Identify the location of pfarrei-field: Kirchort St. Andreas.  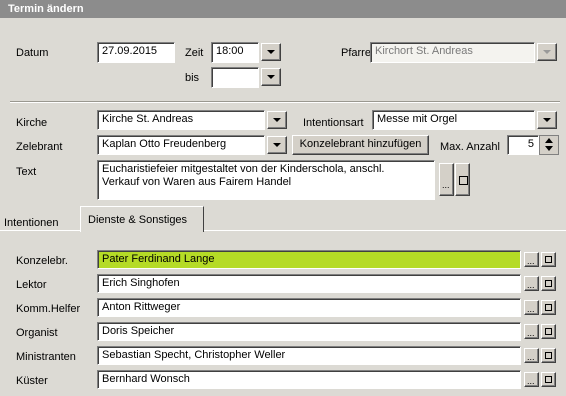
(452, 52).